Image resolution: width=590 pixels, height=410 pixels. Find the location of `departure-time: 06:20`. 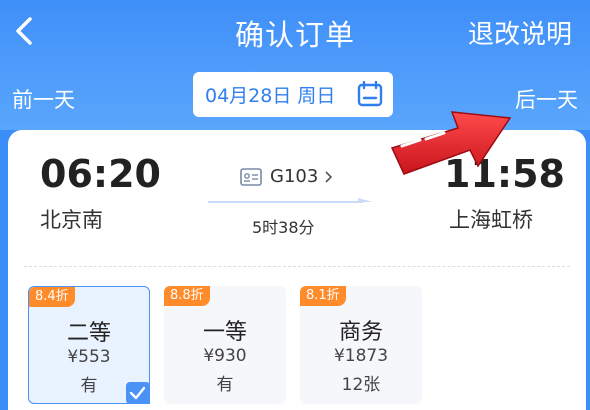

departure-time: 06:20 is located at coordinates (100, 174).